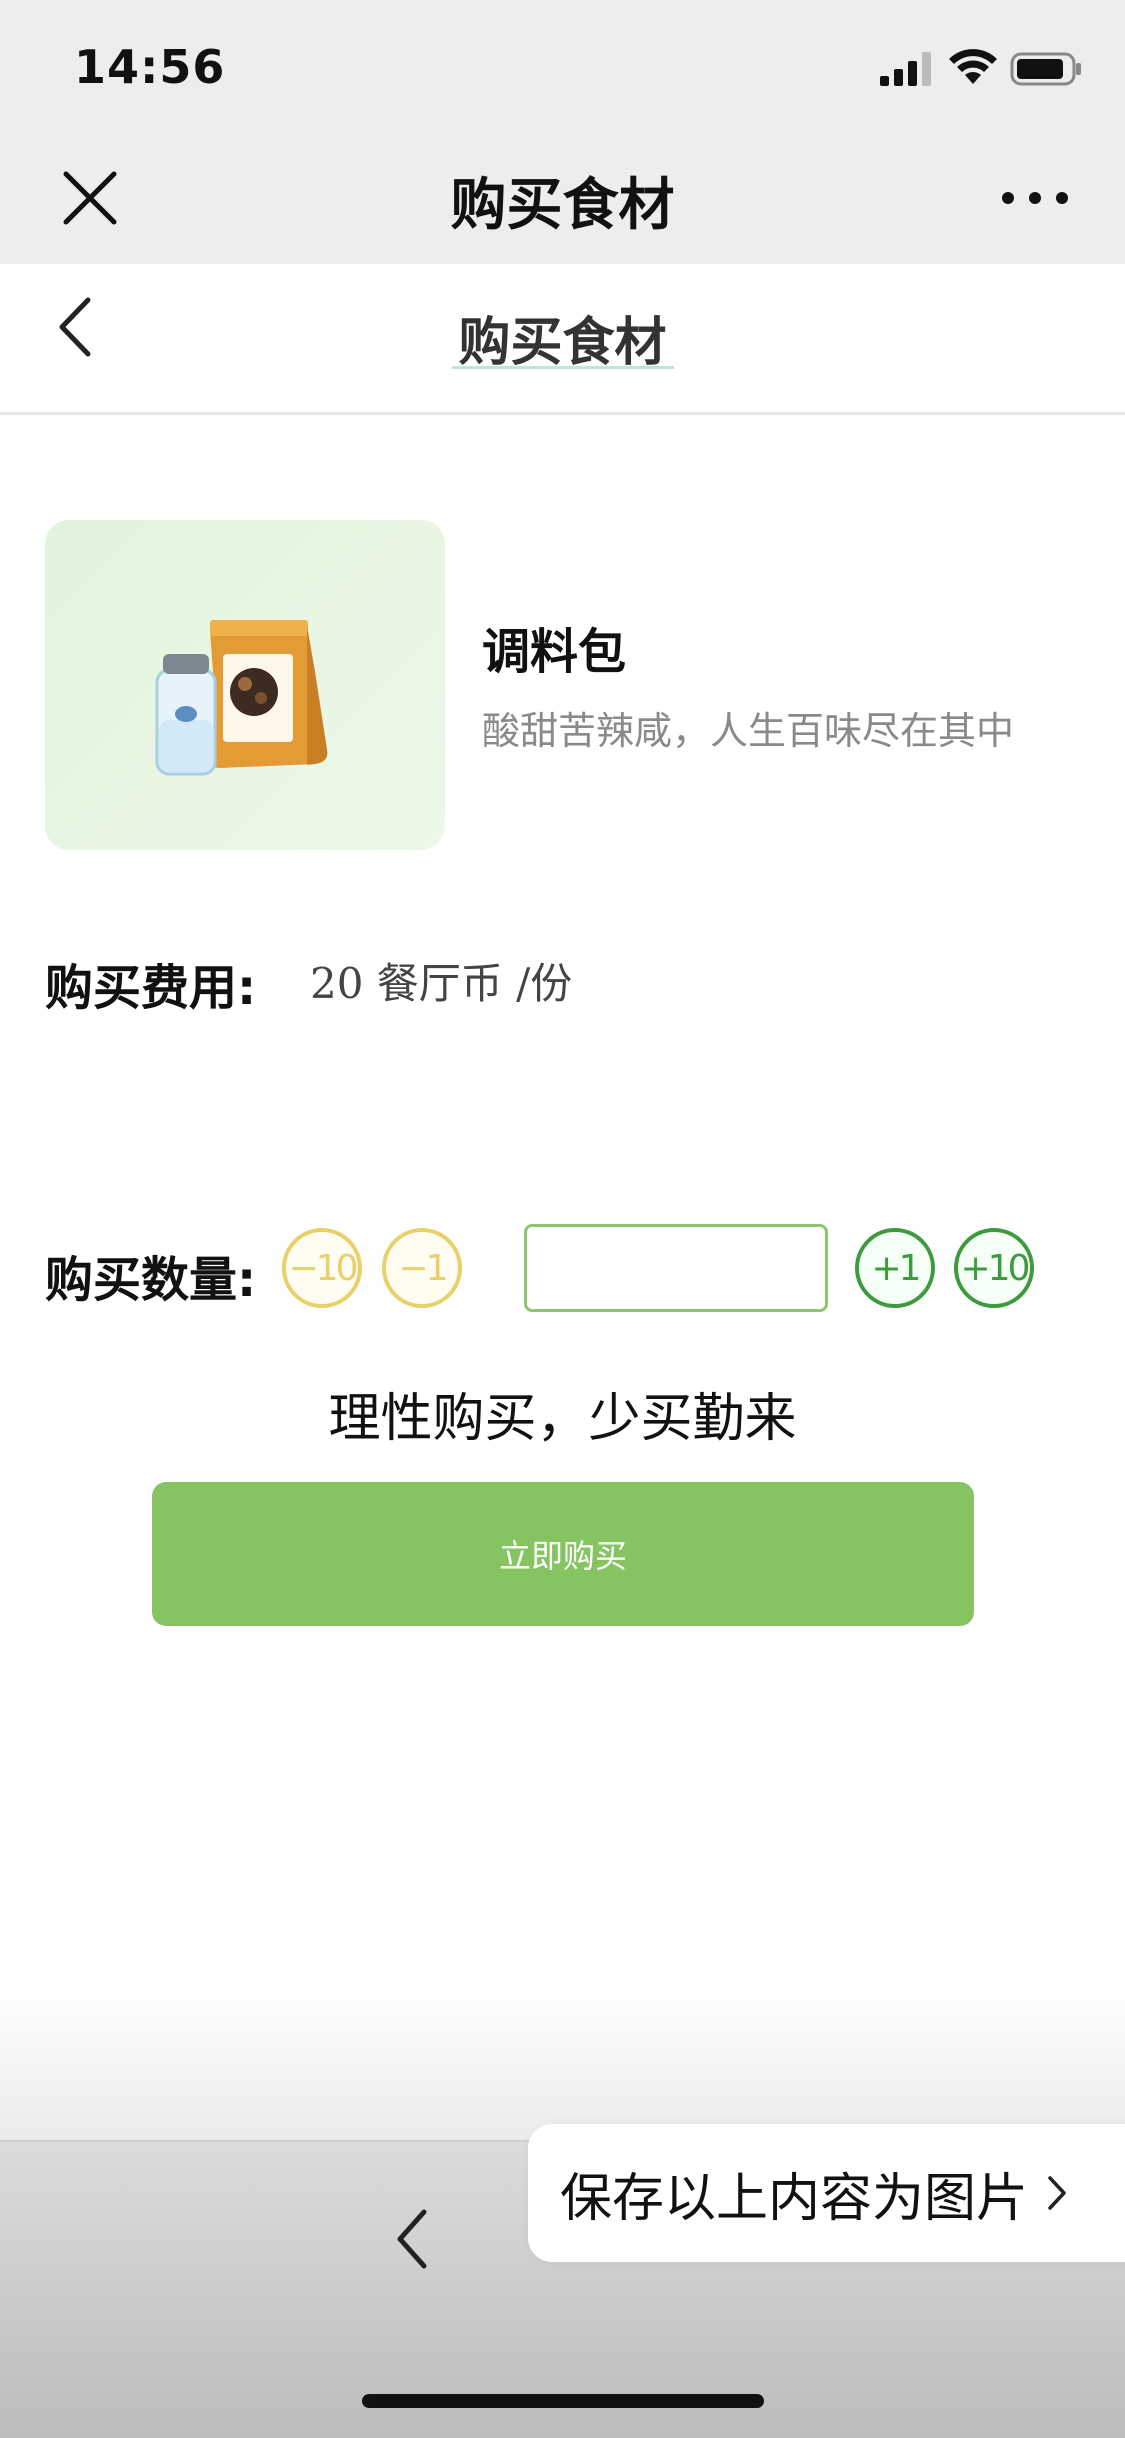 The width and height of the screenshot is (1125, 2438). What do you see at coordinates (554, 652) in the screenshot?
I see `product-name: 调料包` at bounding box center [554, 652].